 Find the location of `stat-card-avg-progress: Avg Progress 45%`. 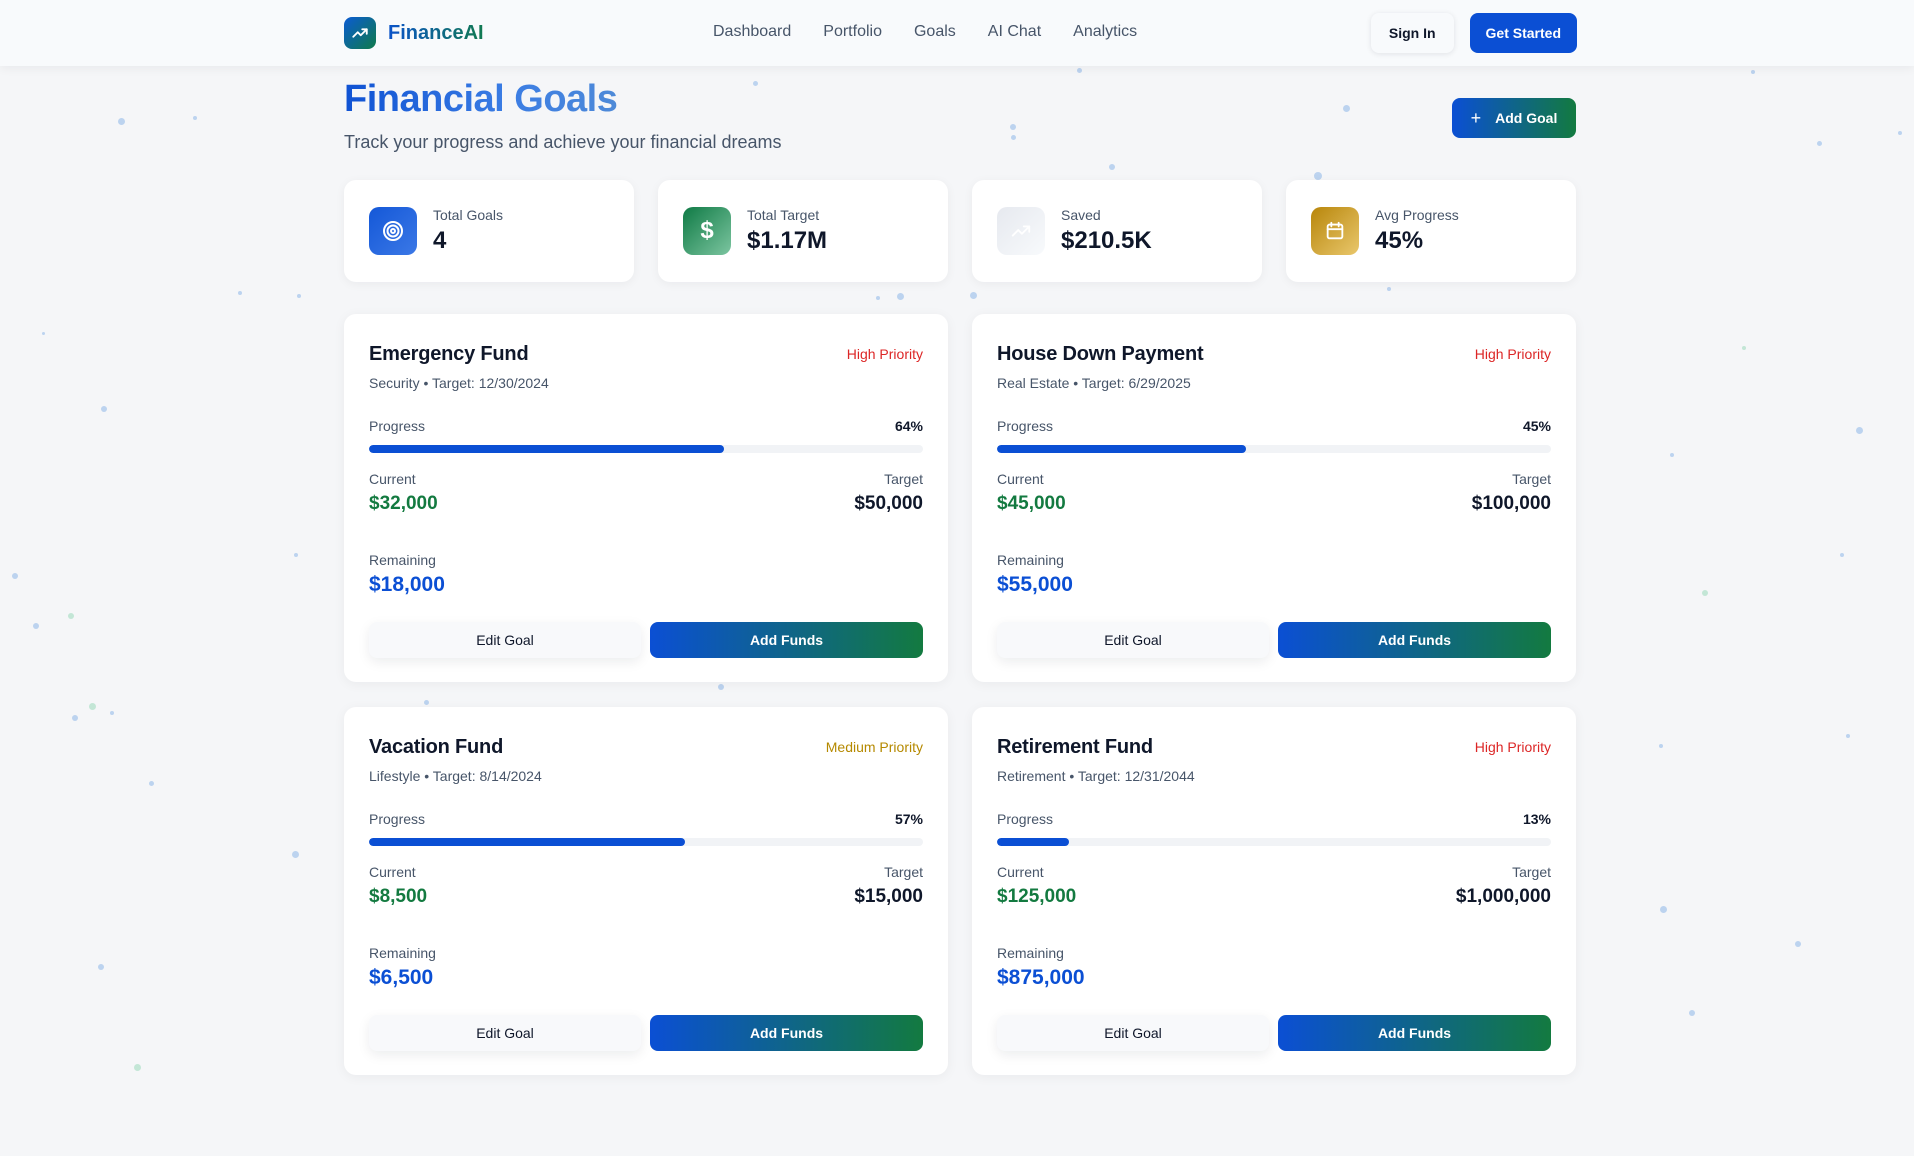

stat-card-avg-progress: Avg Progress 45% is located at coordinates (1431, 231).